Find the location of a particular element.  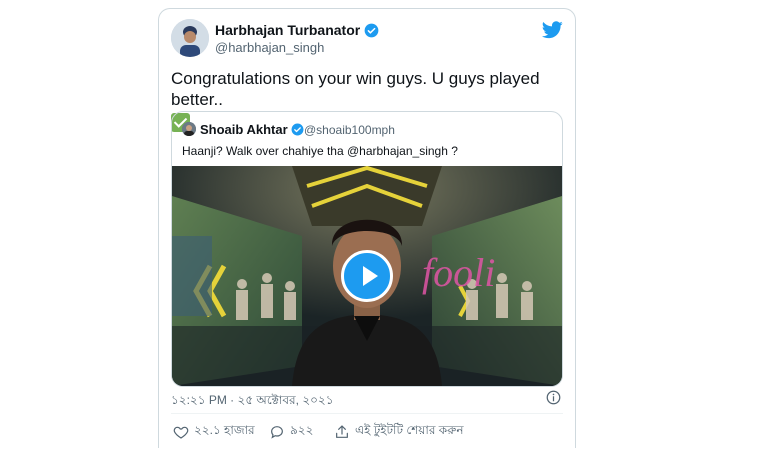

info-icon is located at coordinates (553, 397).